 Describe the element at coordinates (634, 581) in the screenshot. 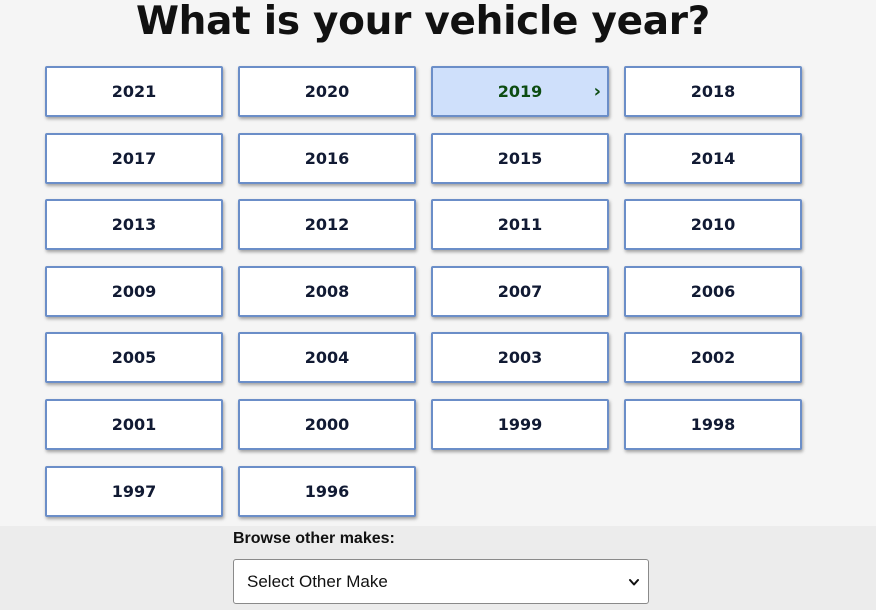

I see `chevron-down-icon` at that location.